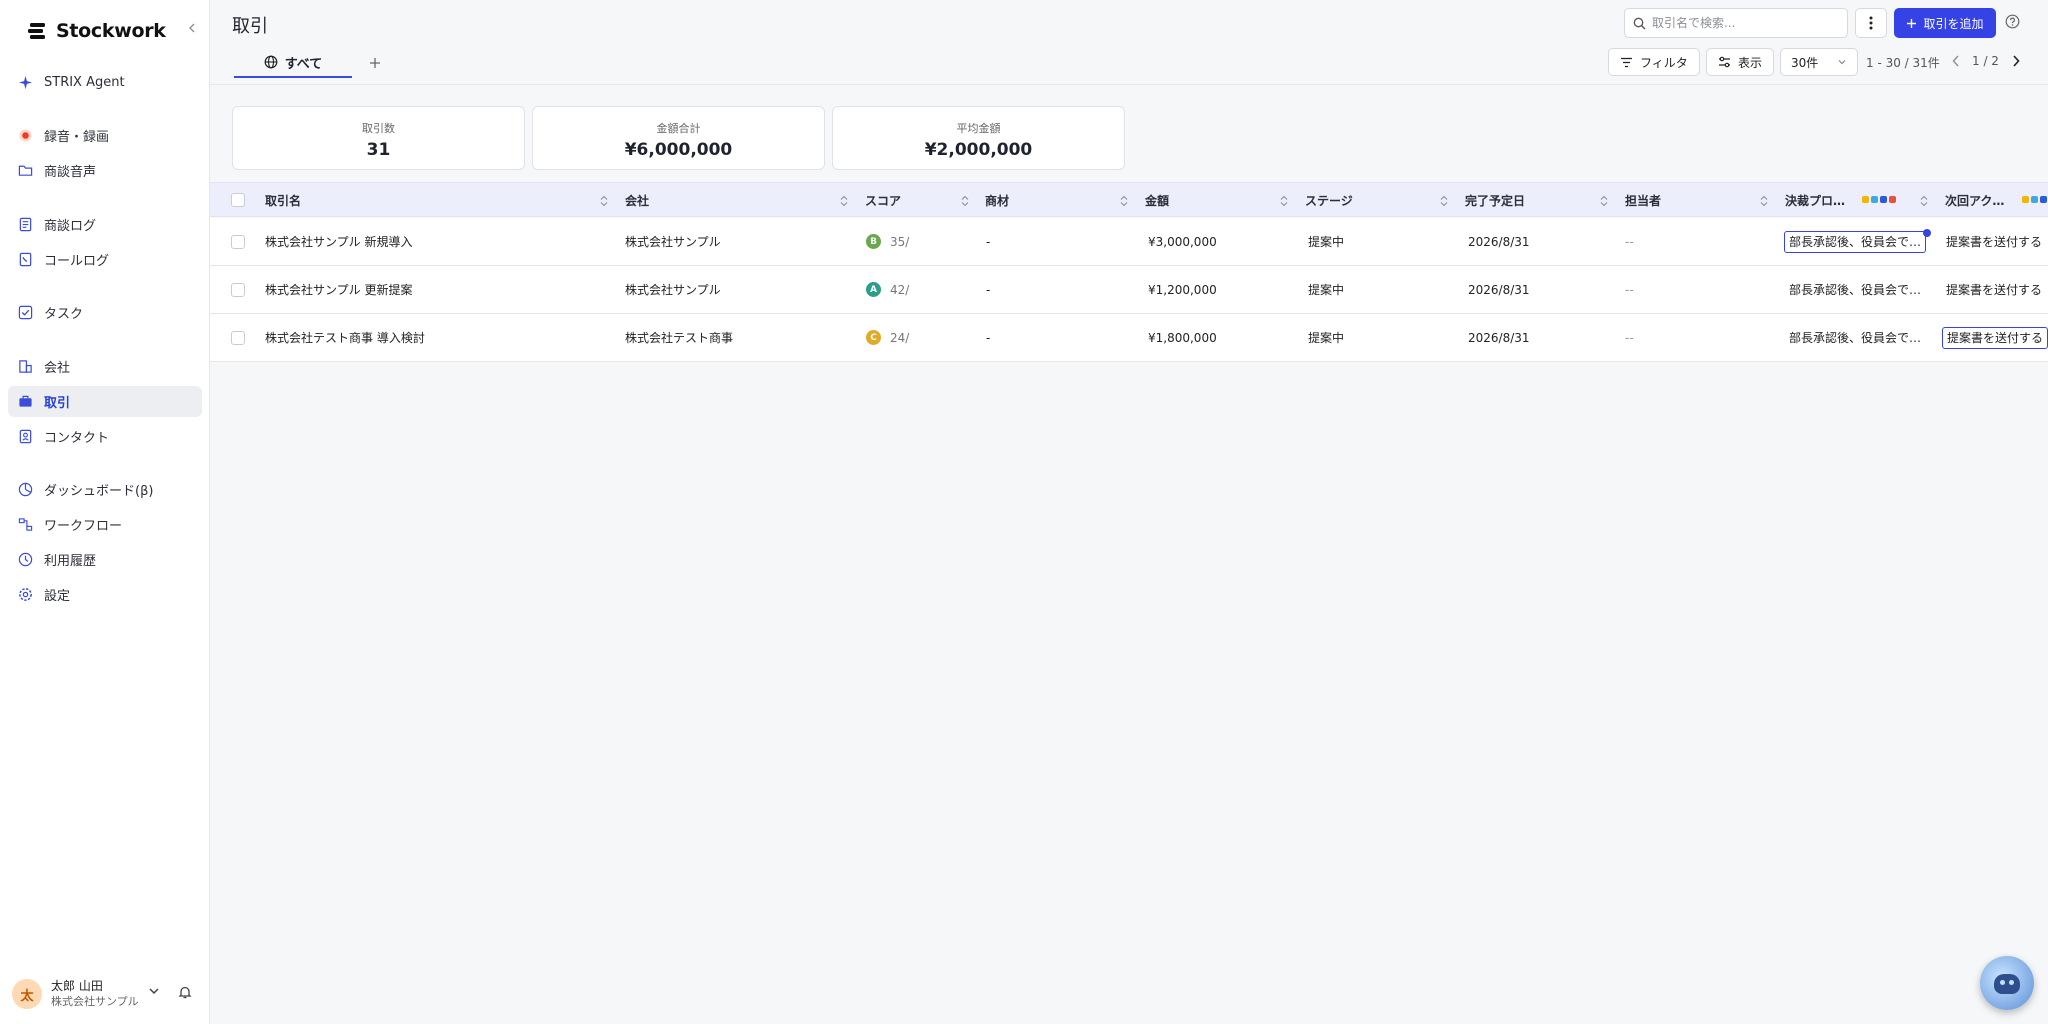 The height and width of the screenshot is (1024, 2048). Describe the element at coordinates (25, 82) in the screenshot. I see `sparkle-icon` at that location.